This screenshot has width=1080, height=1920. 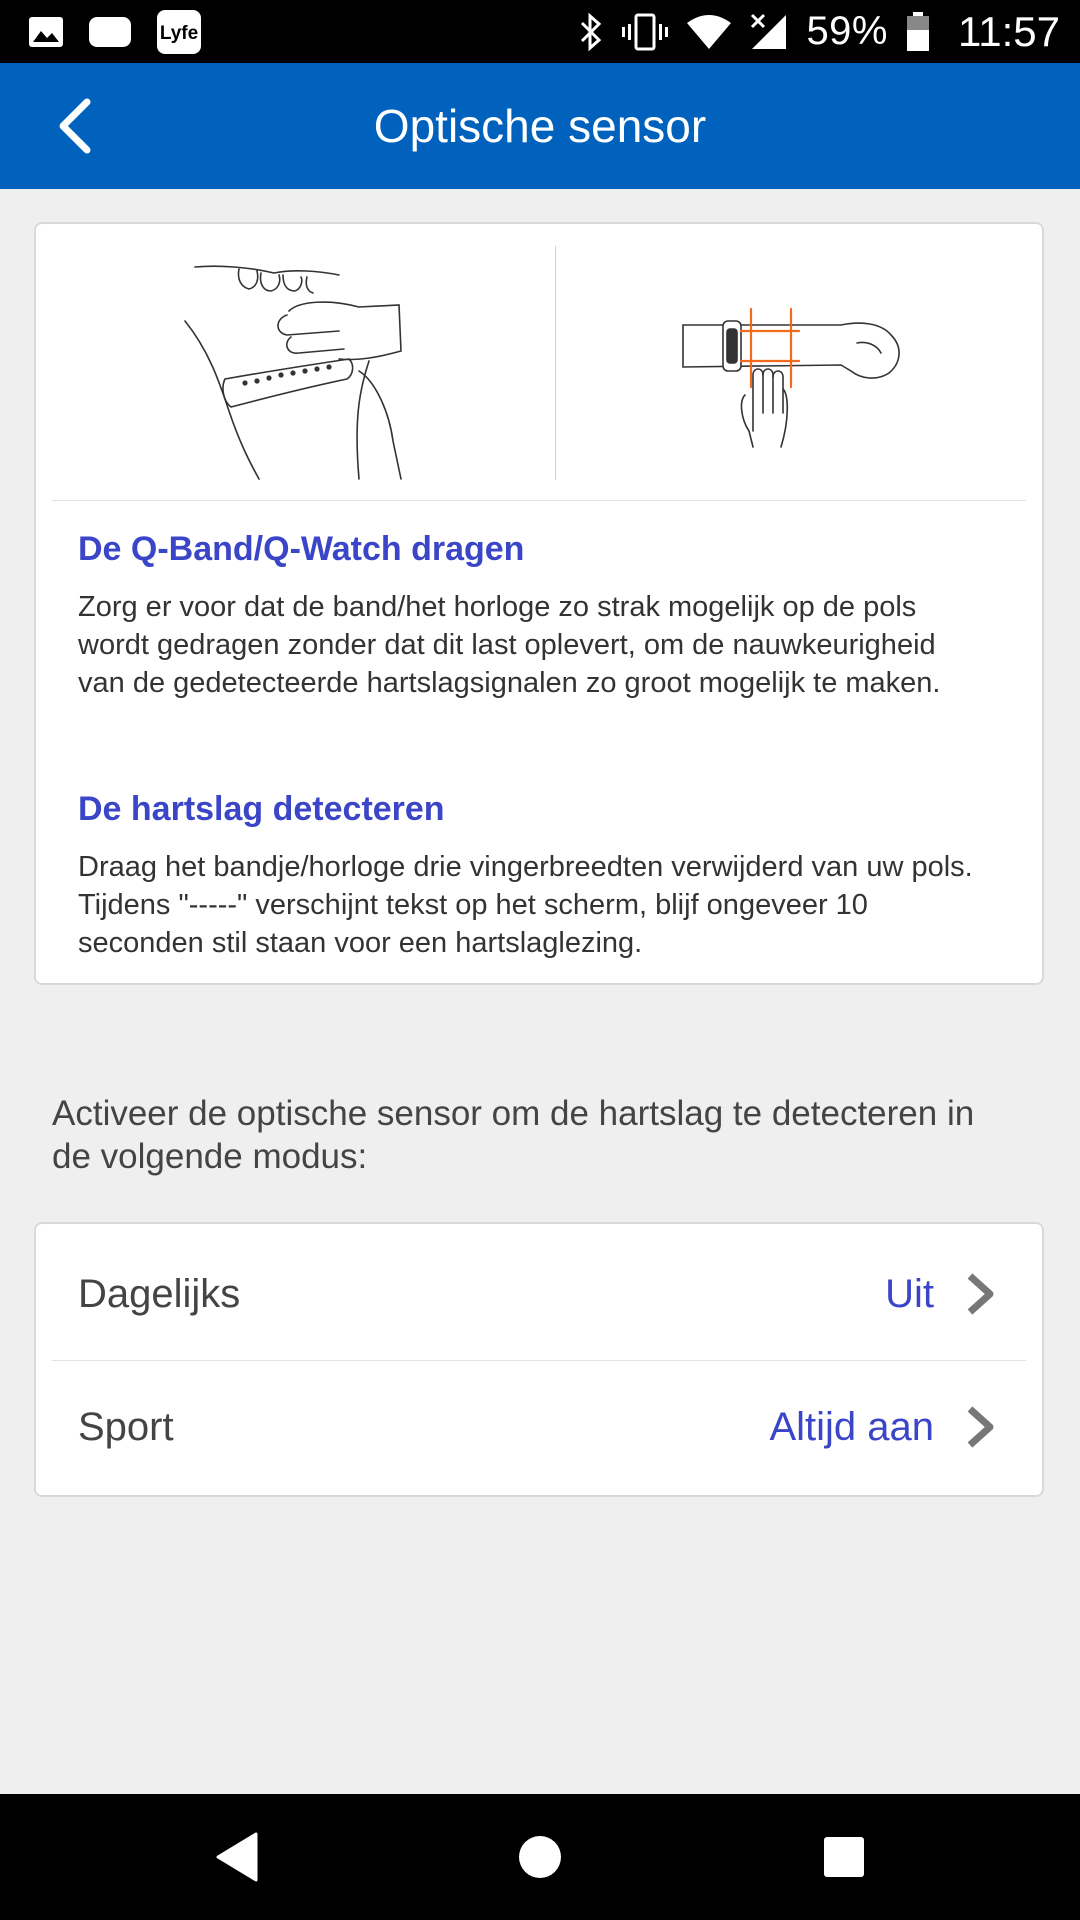 I want to click on page-title: Optische sensor, so click(x=540, y=126).